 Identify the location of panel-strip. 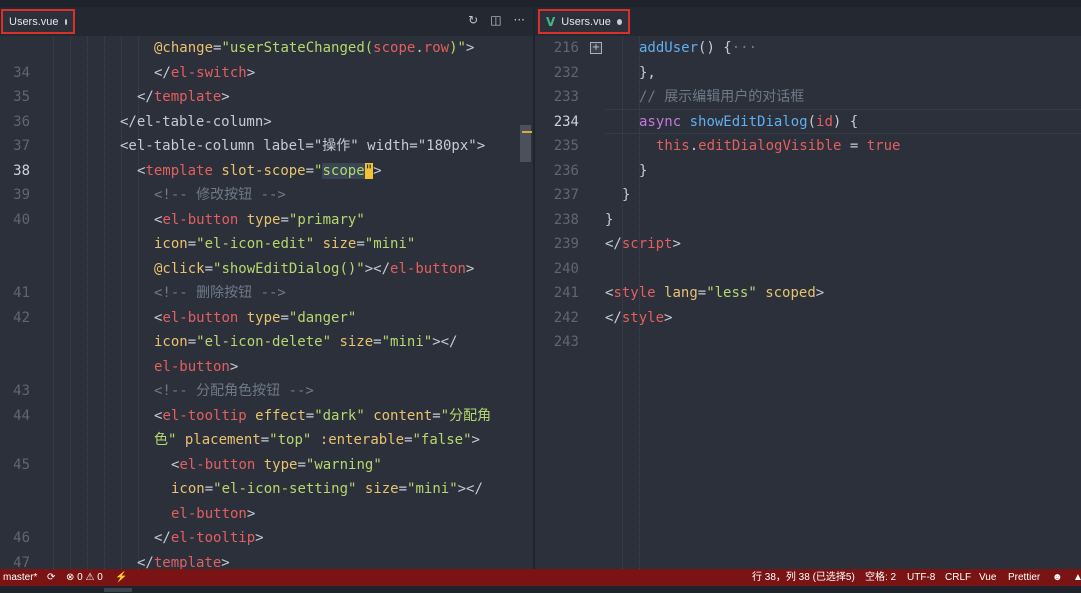
(540, 589).